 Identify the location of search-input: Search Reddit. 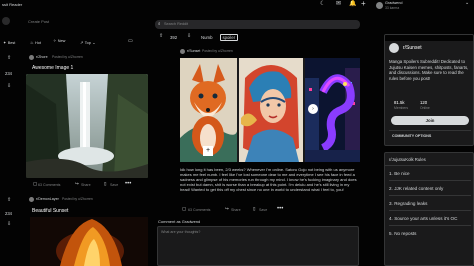
(176, 24).